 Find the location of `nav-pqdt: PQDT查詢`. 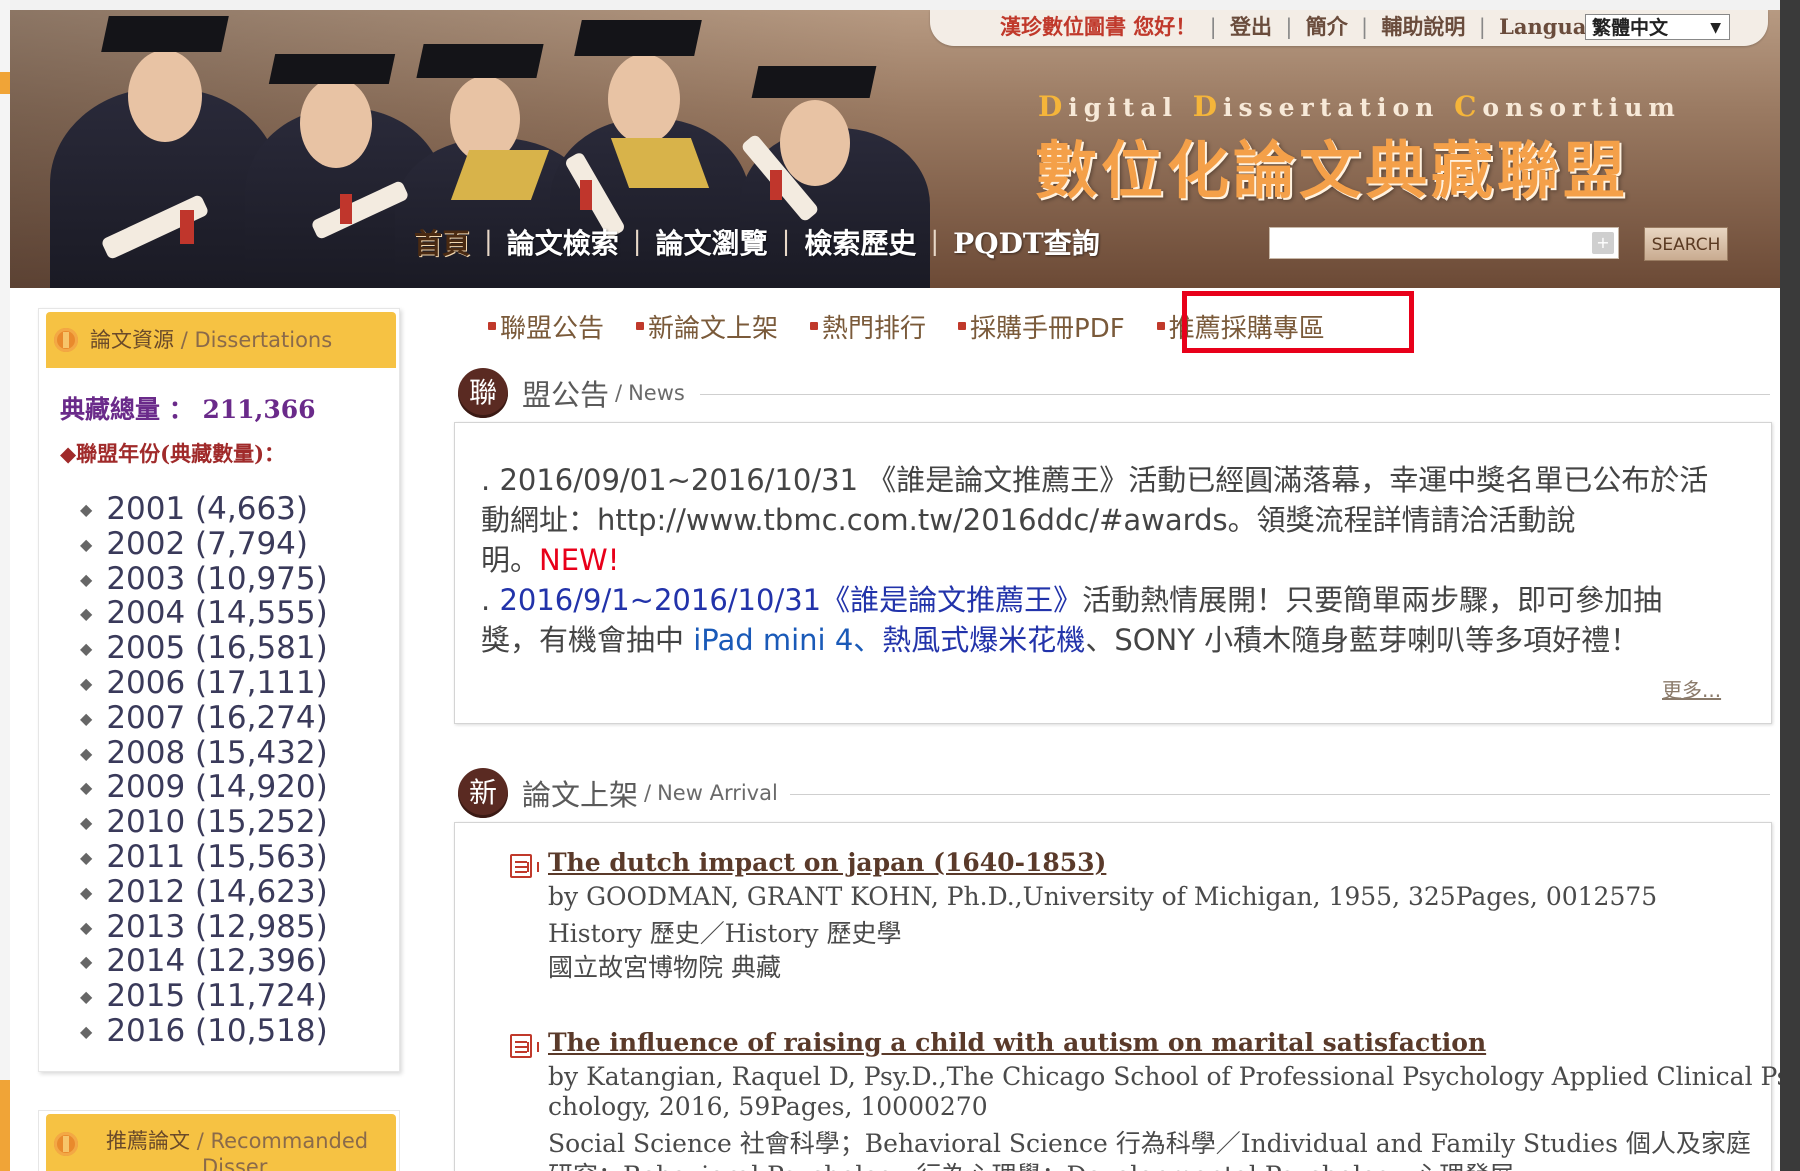

nav-pqdt: PQDT查詢 is located at coordinates (1026, 242).